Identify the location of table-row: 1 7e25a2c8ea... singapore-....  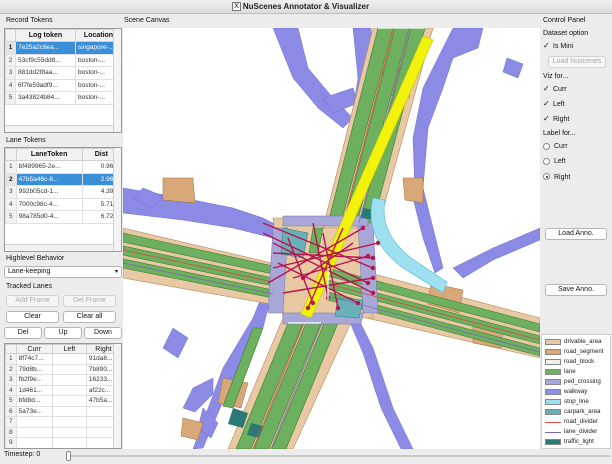
(63, 48).